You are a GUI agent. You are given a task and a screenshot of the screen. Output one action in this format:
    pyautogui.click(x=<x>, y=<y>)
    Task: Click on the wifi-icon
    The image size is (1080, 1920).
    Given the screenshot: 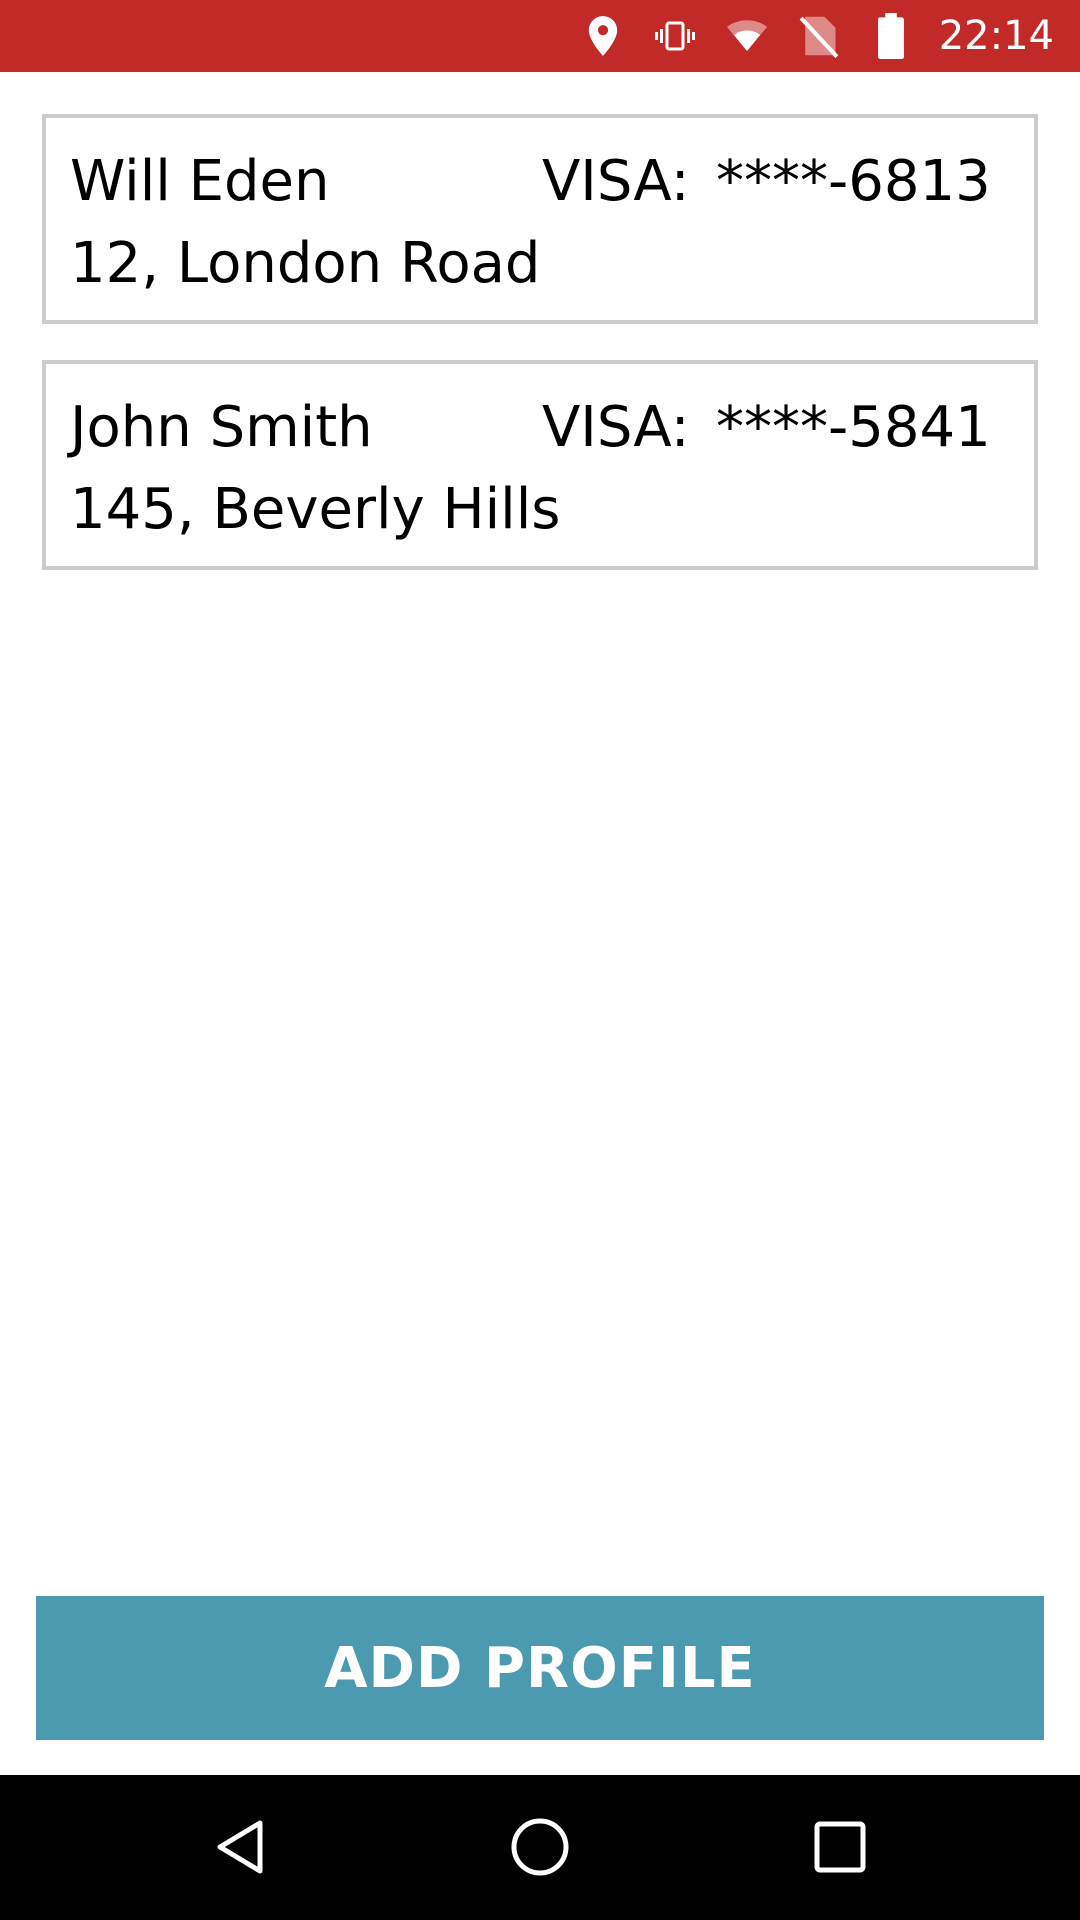 What is the action you would take?
    pyautogui.click(x=746, y=36)
    